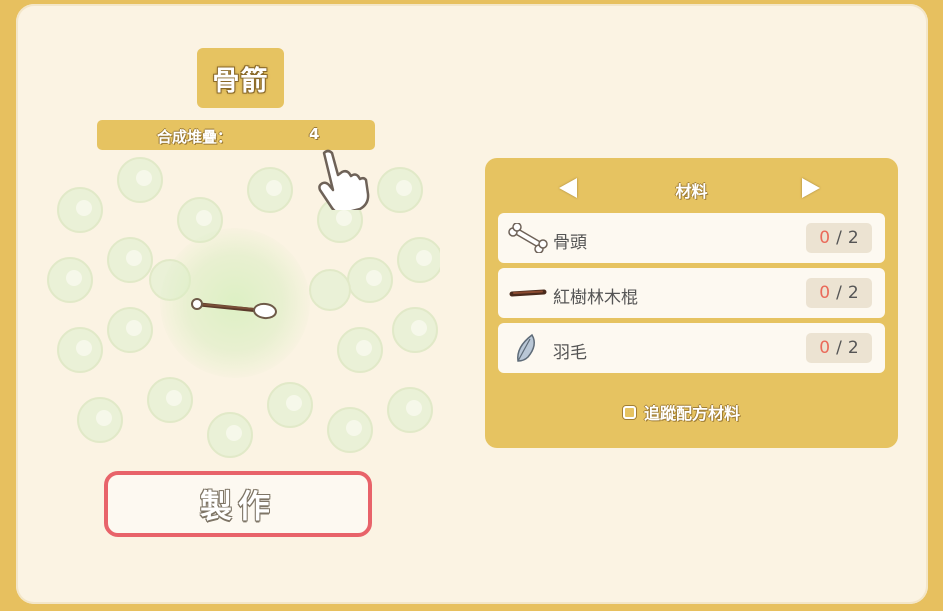  I want to click on track-recipe-toggle: 追蹤配方材料, so click(681, 412).